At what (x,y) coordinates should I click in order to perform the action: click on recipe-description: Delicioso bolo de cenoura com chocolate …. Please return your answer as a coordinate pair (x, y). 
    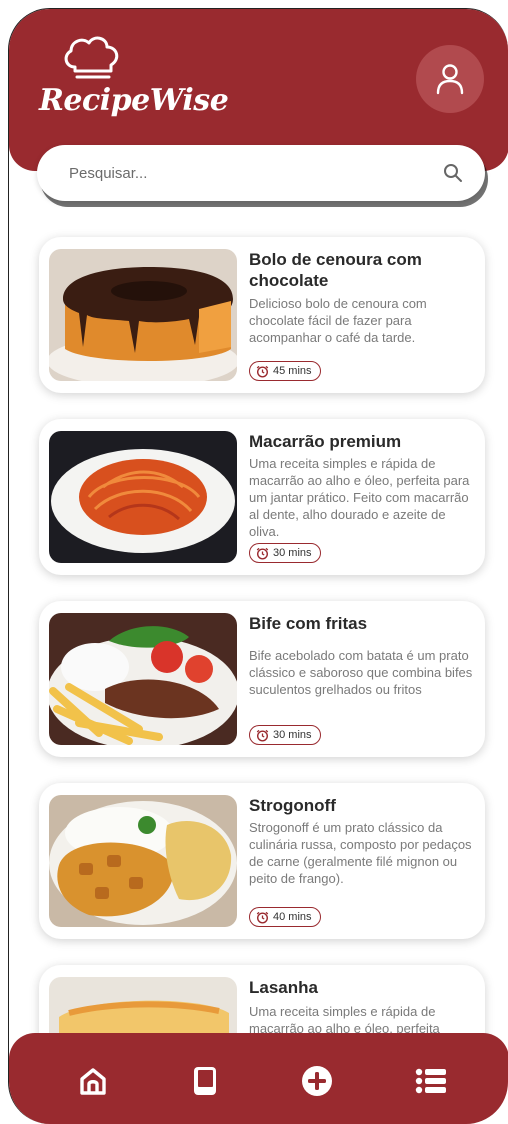
    Looking at the image, I should click on (338, 320).